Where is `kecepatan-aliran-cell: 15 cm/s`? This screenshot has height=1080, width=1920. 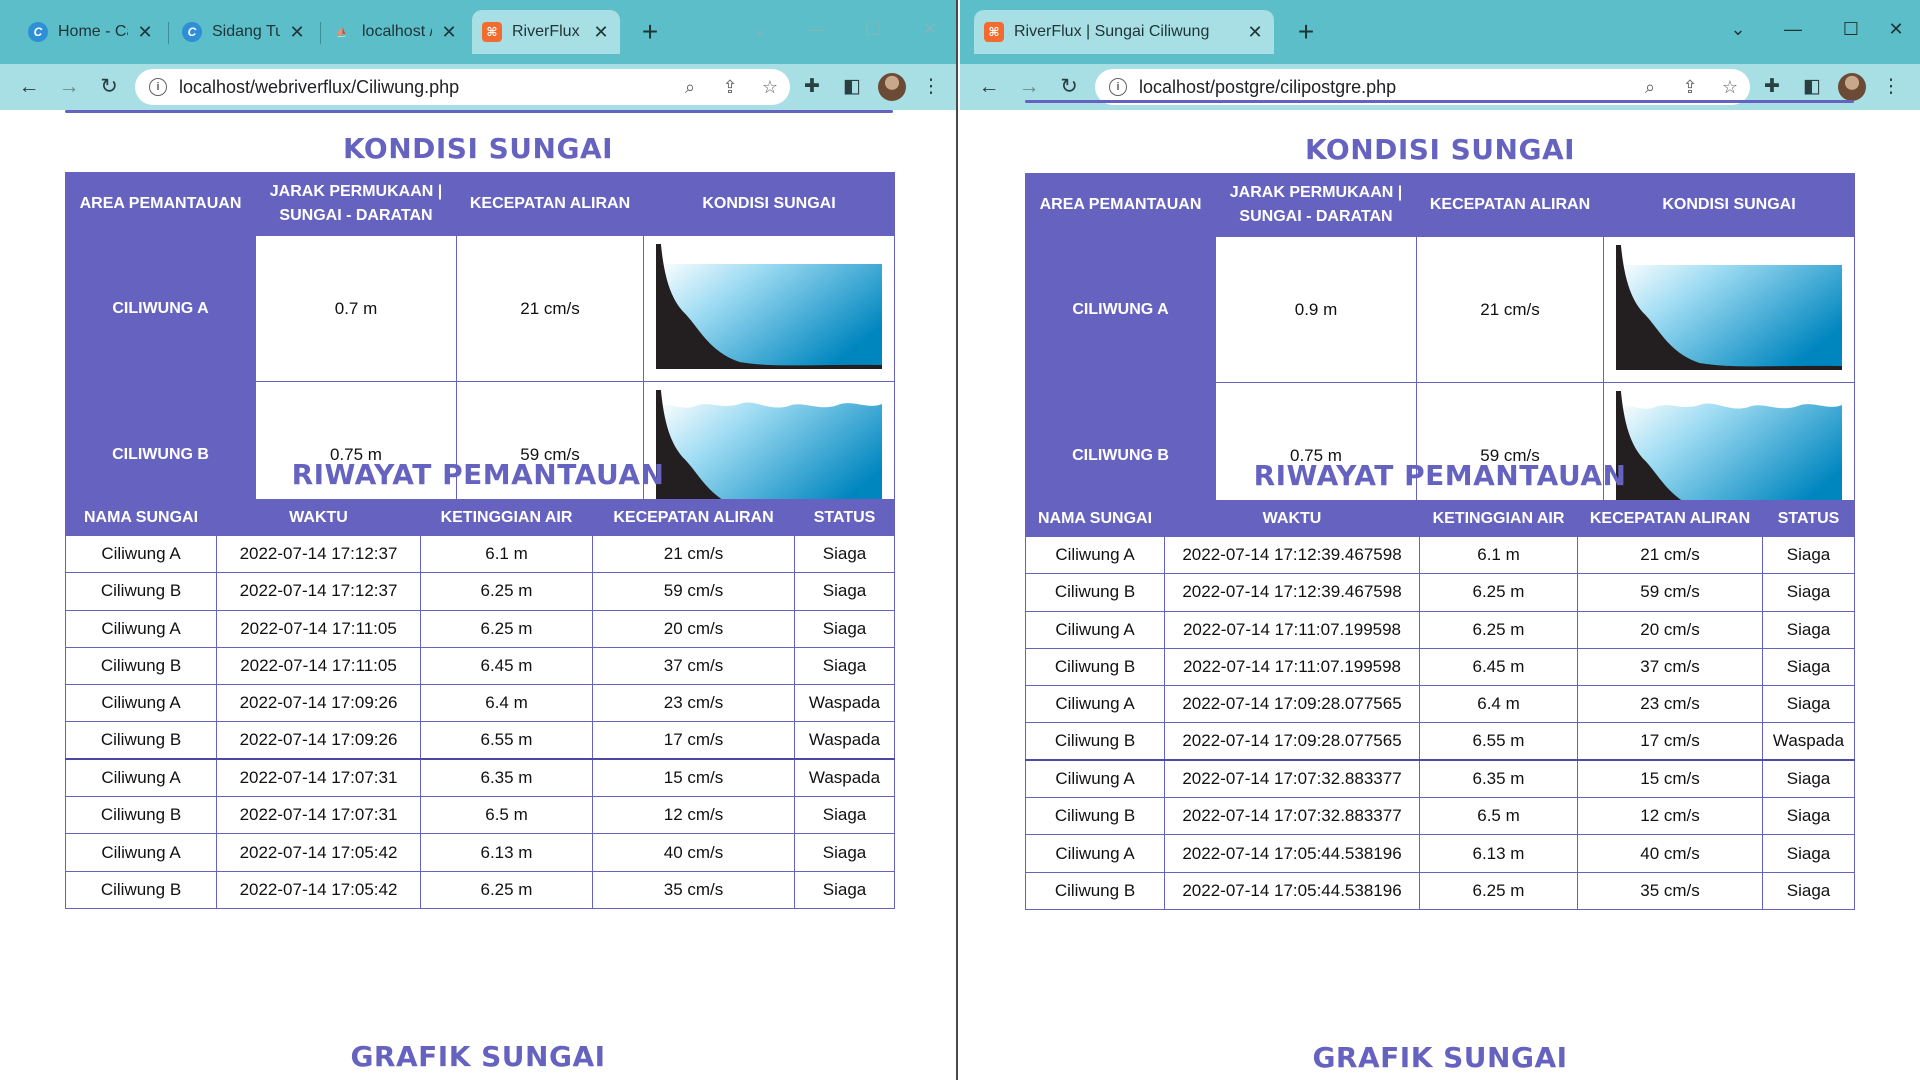
kecepatan-aliran-cell: 15 cm/s is located at coordinates (693, 778).